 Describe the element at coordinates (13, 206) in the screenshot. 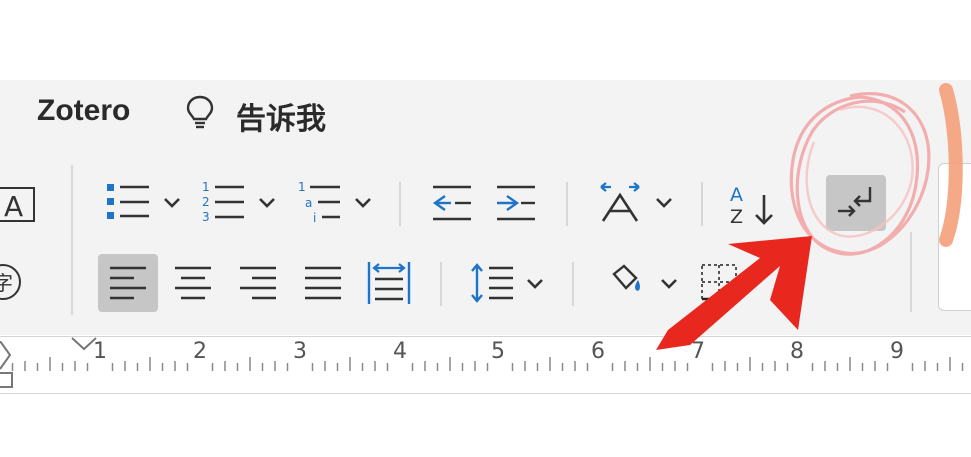

I see `svg-text: A` at that location.